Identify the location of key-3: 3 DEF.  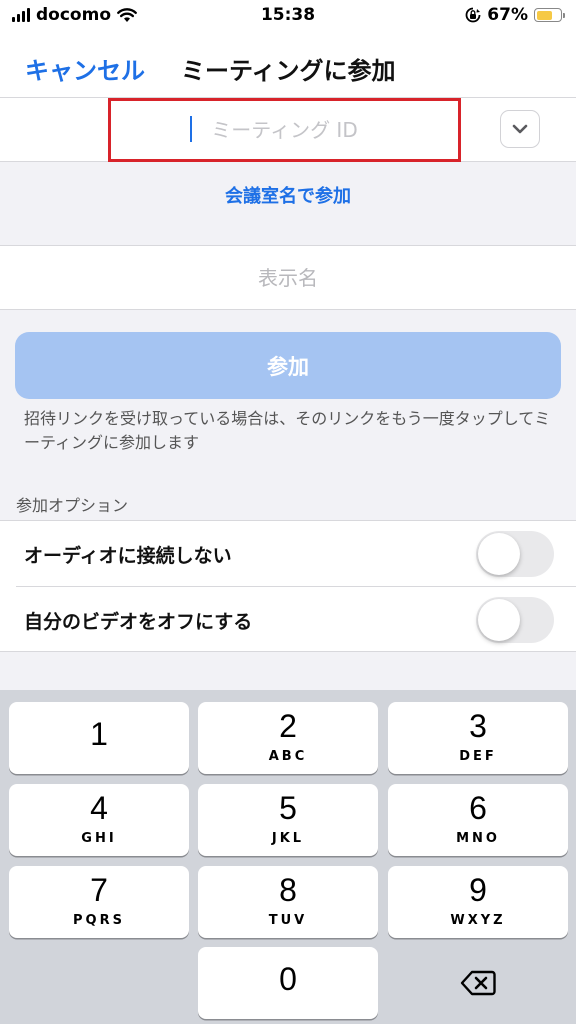
(478, 738).